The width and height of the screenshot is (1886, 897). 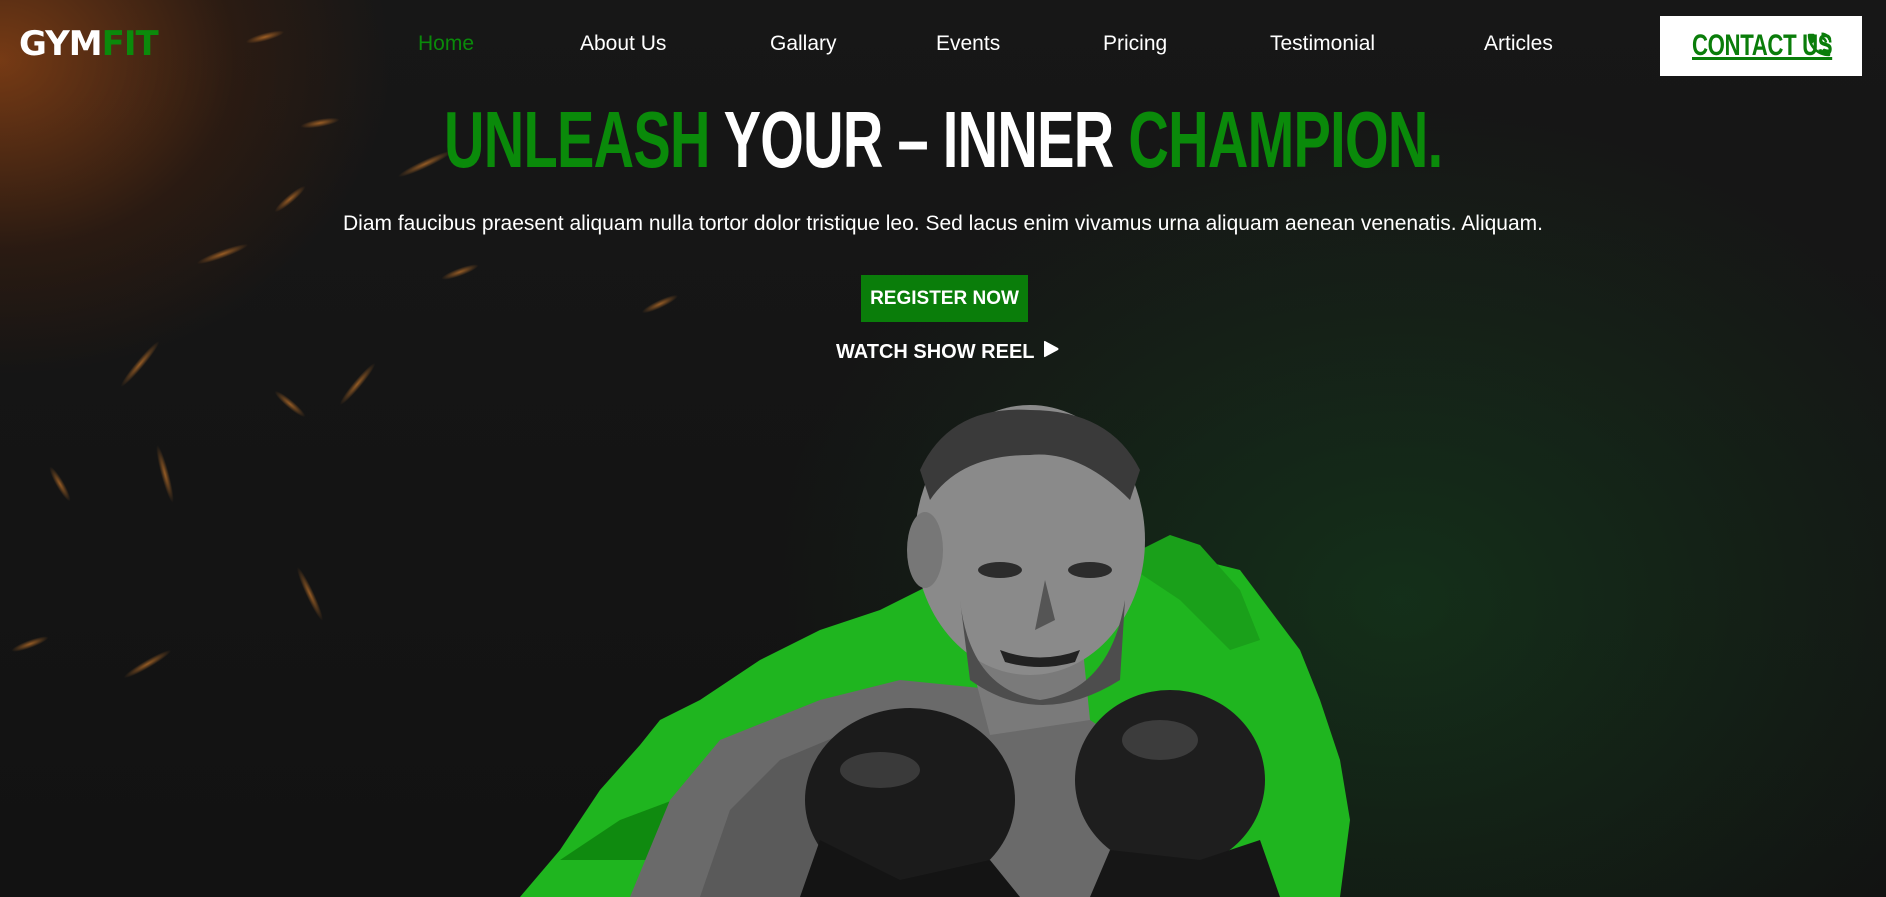 I want to click on nav-item-about-us: About Us, so click(x=623, y=44).